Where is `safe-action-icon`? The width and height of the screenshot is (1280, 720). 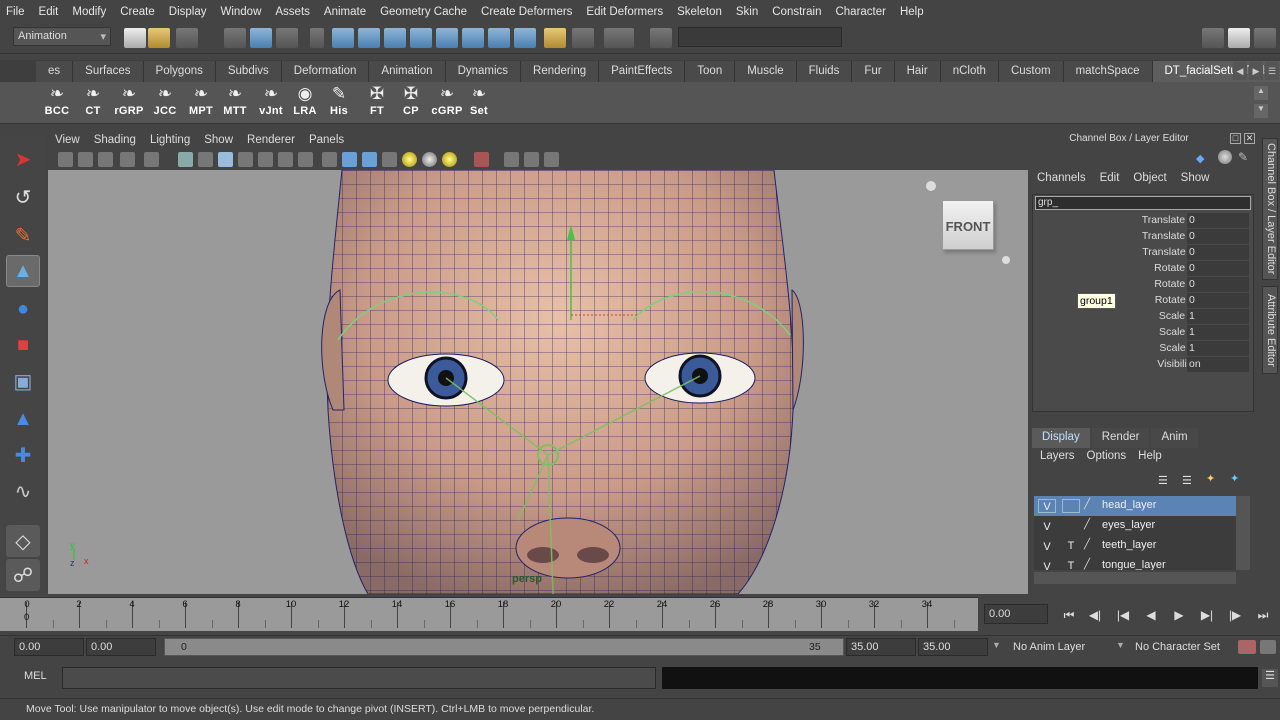 safe-action-icon is located at coordinates (285, 159).